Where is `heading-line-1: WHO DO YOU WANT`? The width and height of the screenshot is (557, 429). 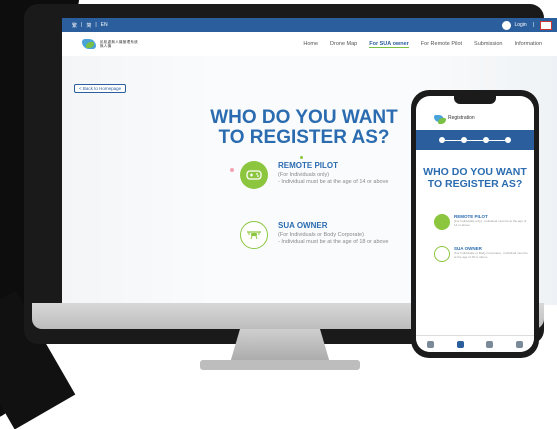
heading-line-1: WHO DO YOU WANT is located at coordinates (304, 117).